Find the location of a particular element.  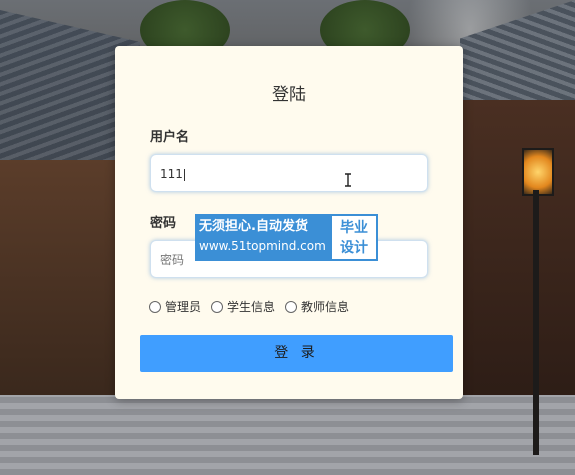

role-radio-admin: 管理员 is located at coordinates (175, 306).